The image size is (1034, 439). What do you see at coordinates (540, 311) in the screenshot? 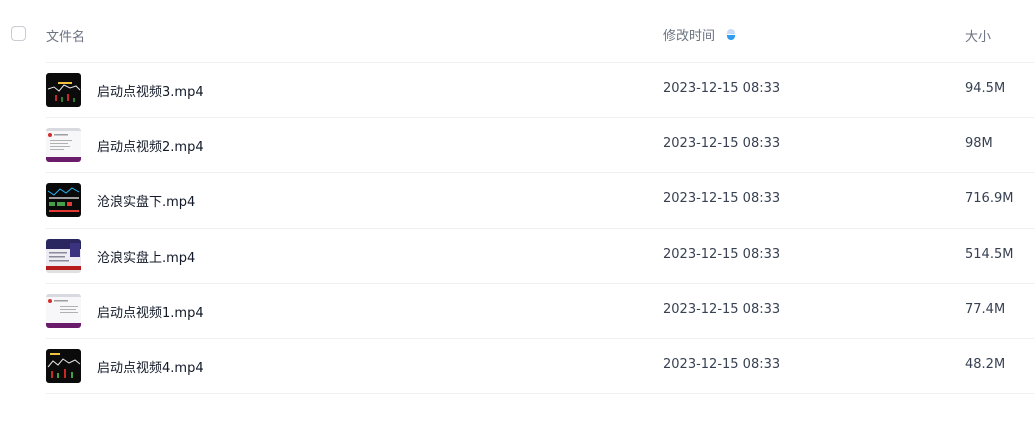
I see `file-row: 启动点视频1.mp4 2023-12-15 08:33 77.4M` at bounding box center [540, 311].